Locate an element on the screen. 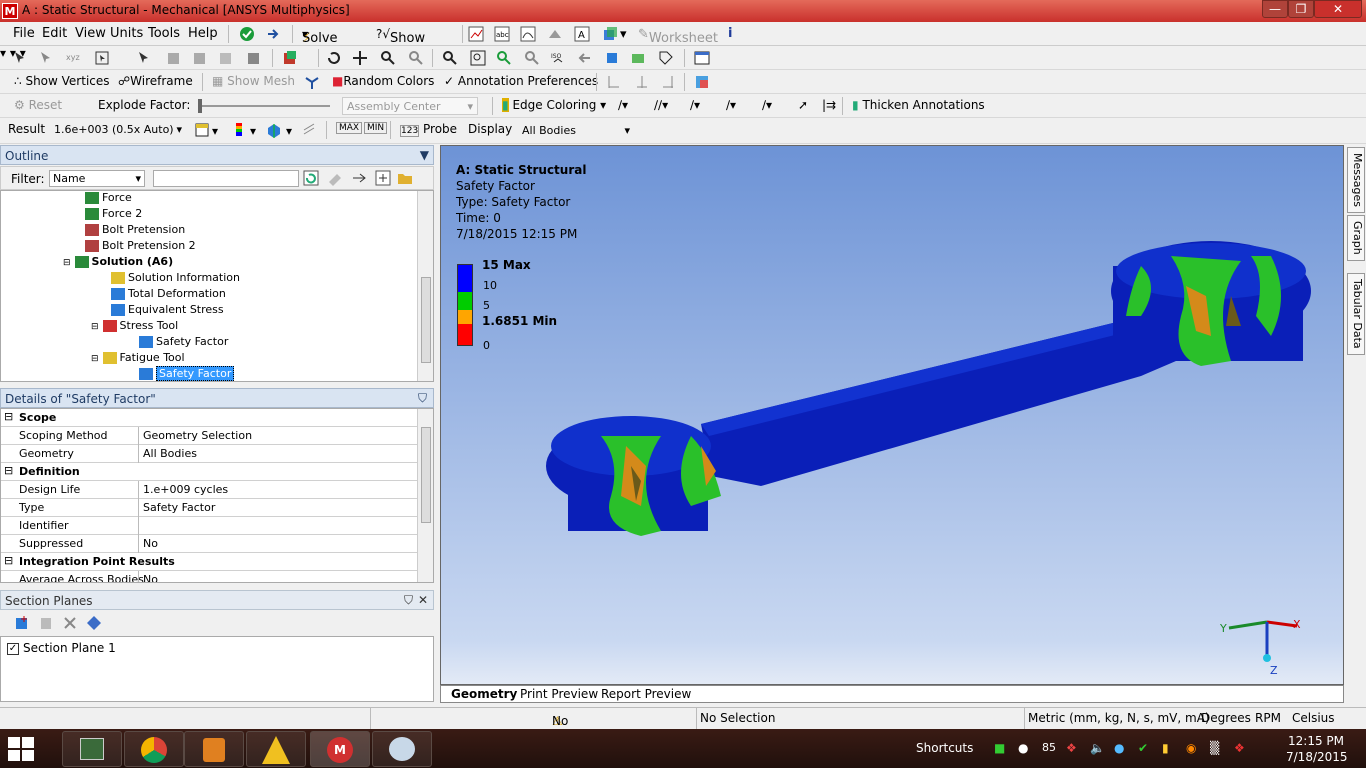 Image resolution: width=1366 pixels, height=768 pixels. filter-search-input is located at coordinates (226, 178).